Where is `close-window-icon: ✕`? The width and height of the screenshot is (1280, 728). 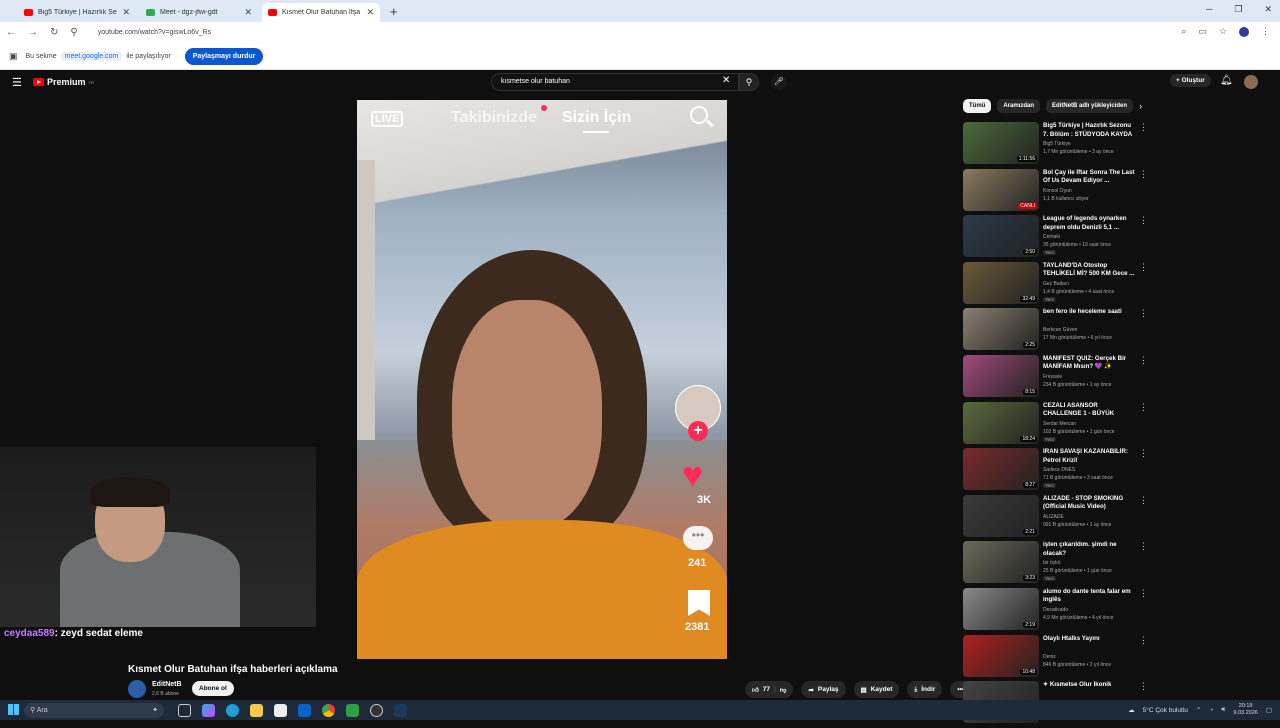 close-window-icon: ✕ is located at coordinates (1268, 9).